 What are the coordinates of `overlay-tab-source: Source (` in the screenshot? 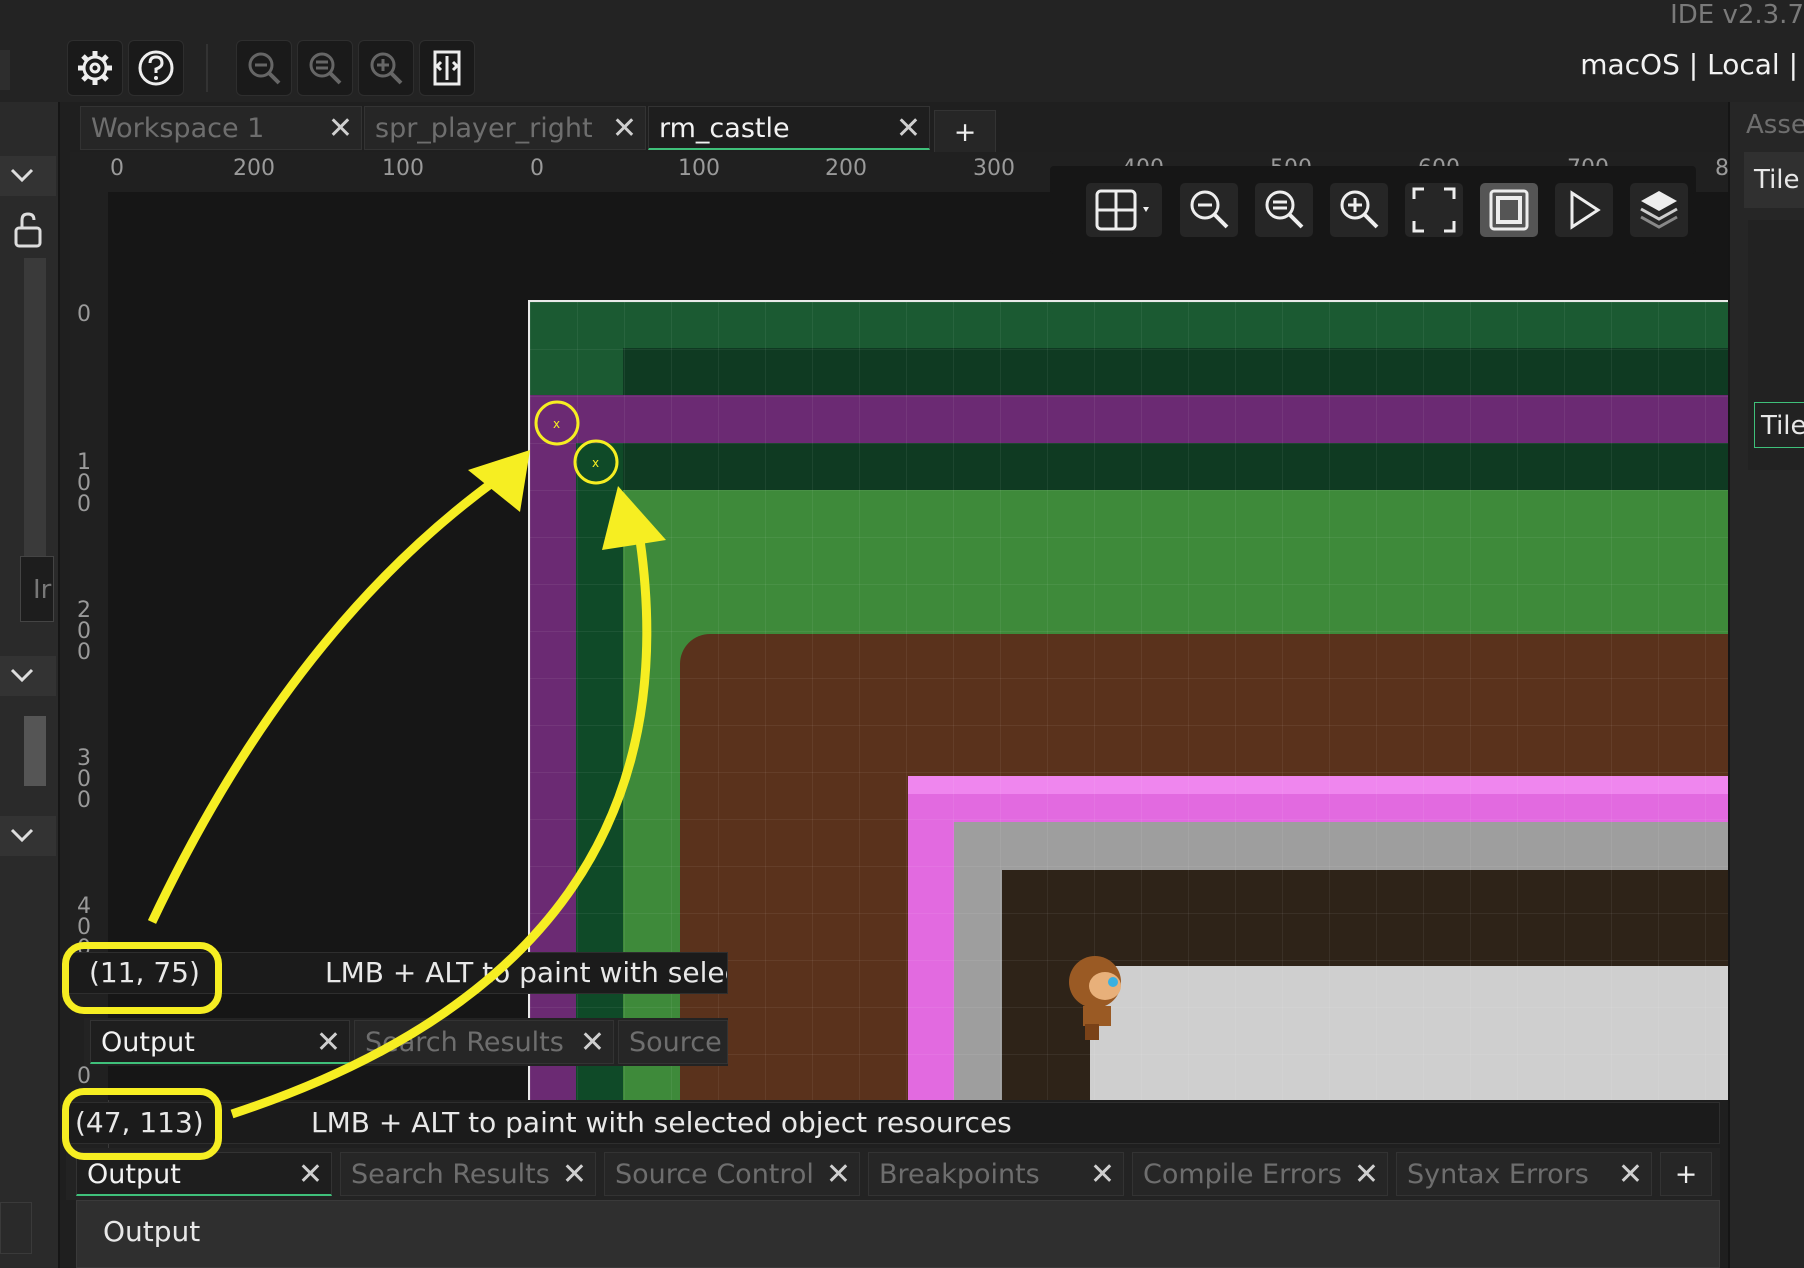 It's located at (673, 1042).